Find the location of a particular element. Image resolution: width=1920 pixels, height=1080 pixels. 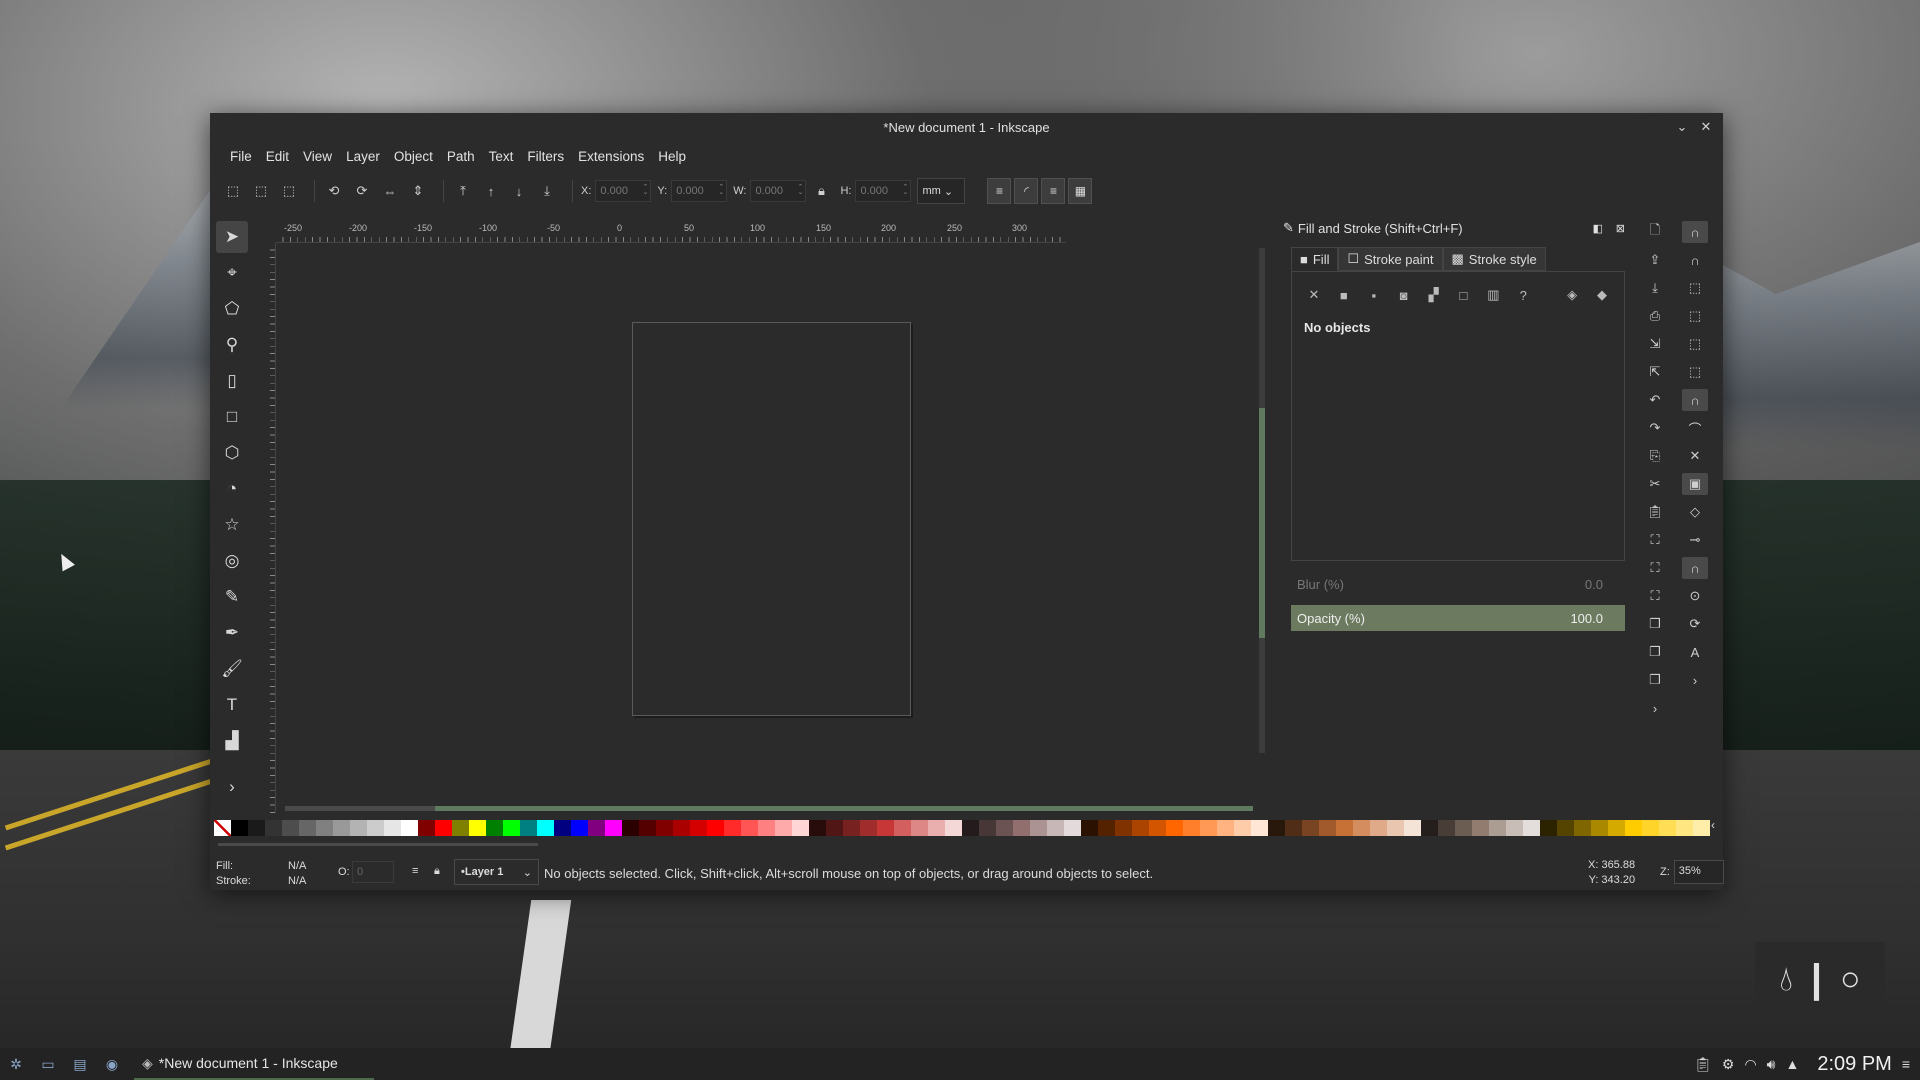

x-input: 0.000 is located at coordinates (623, 191).